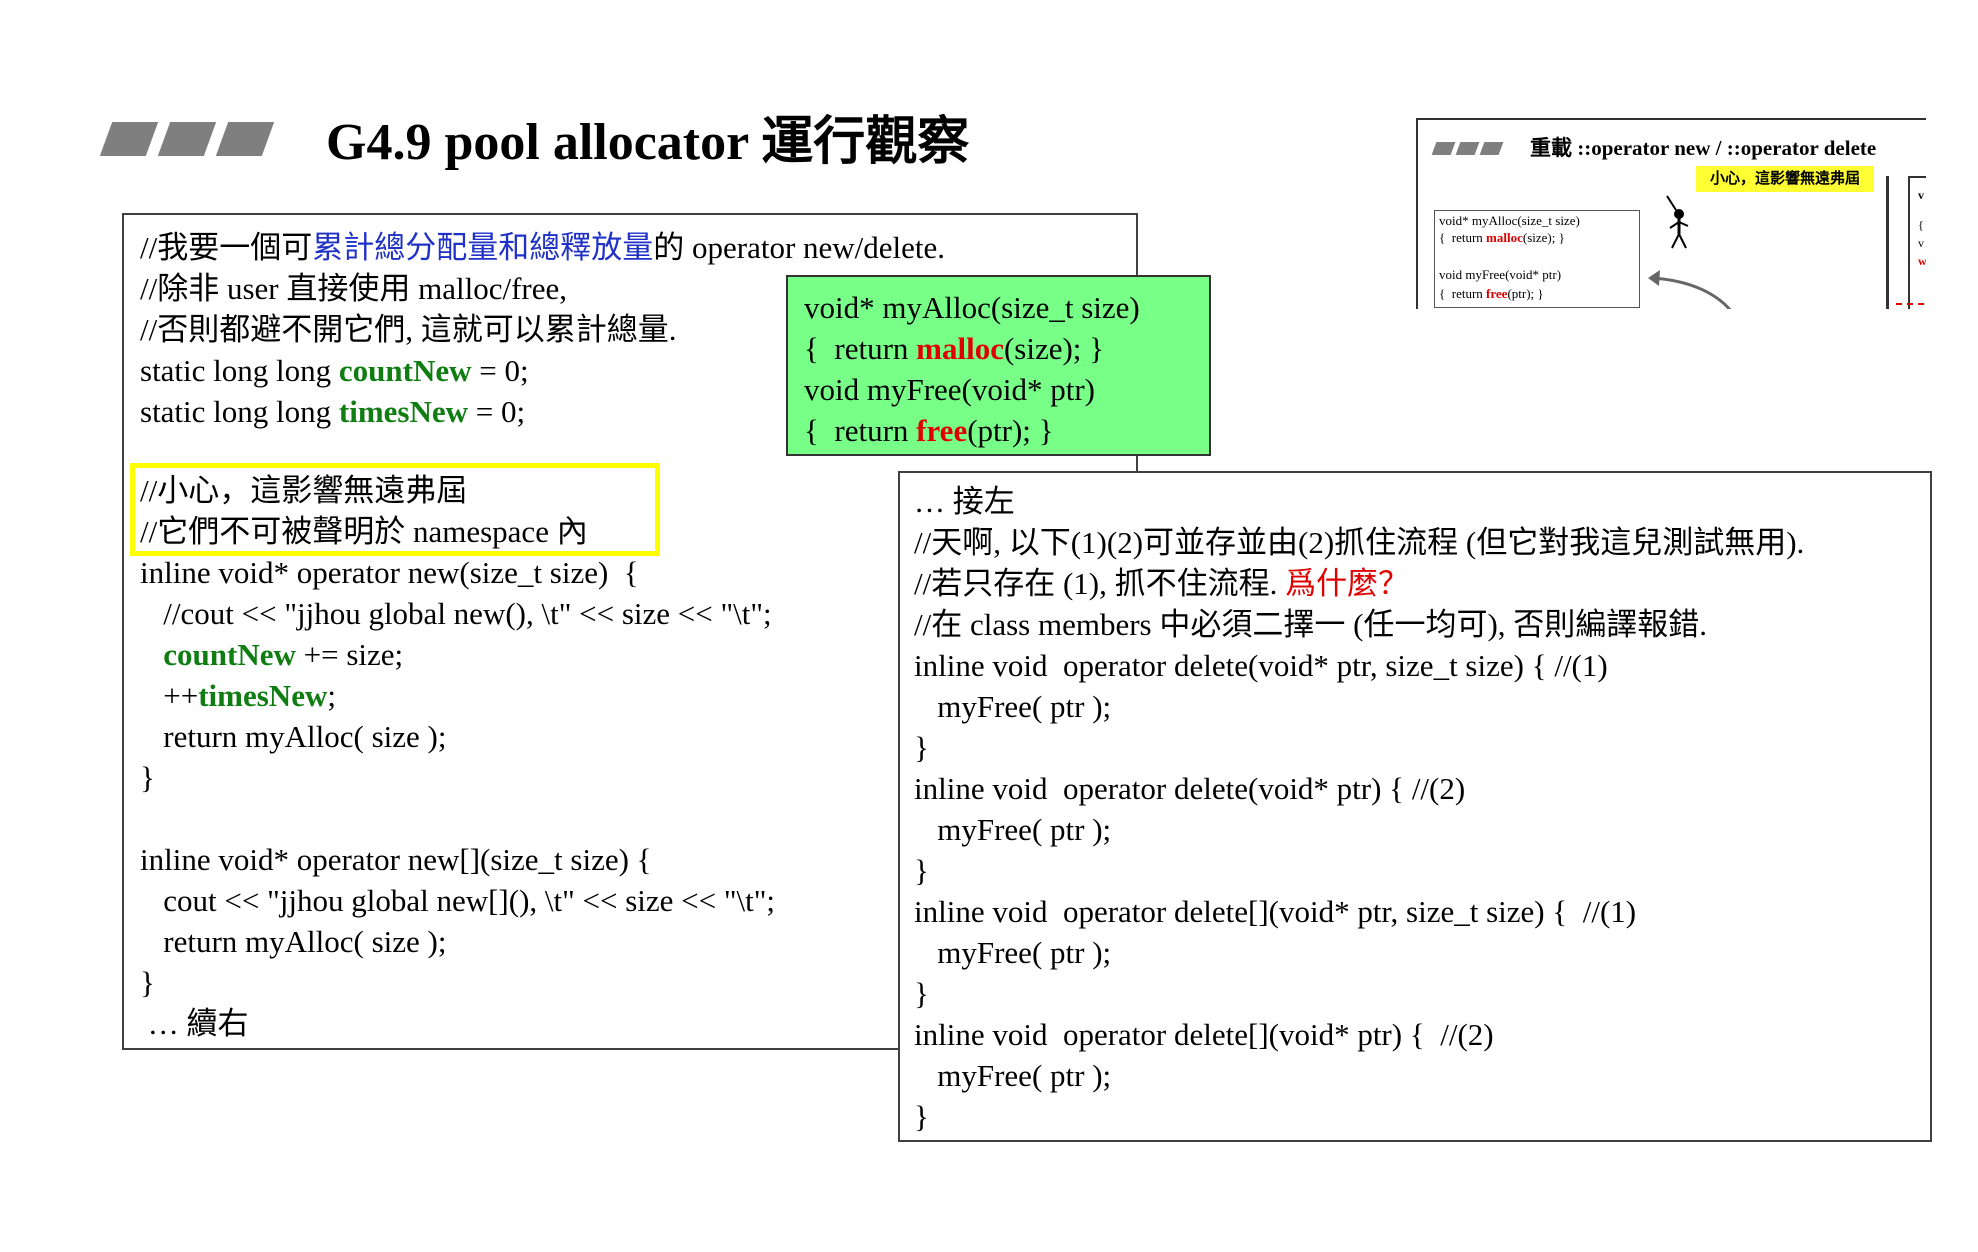 The image size is (1978, 1252). What do you see at coordinates (1359, 542) in the screenshot?
I see `right-comment-1: //天啊, 以下(1)(2)可並存並由(2)抓住流程 (但它對我這兒測試無用).` at bounding box center [1359, 542].